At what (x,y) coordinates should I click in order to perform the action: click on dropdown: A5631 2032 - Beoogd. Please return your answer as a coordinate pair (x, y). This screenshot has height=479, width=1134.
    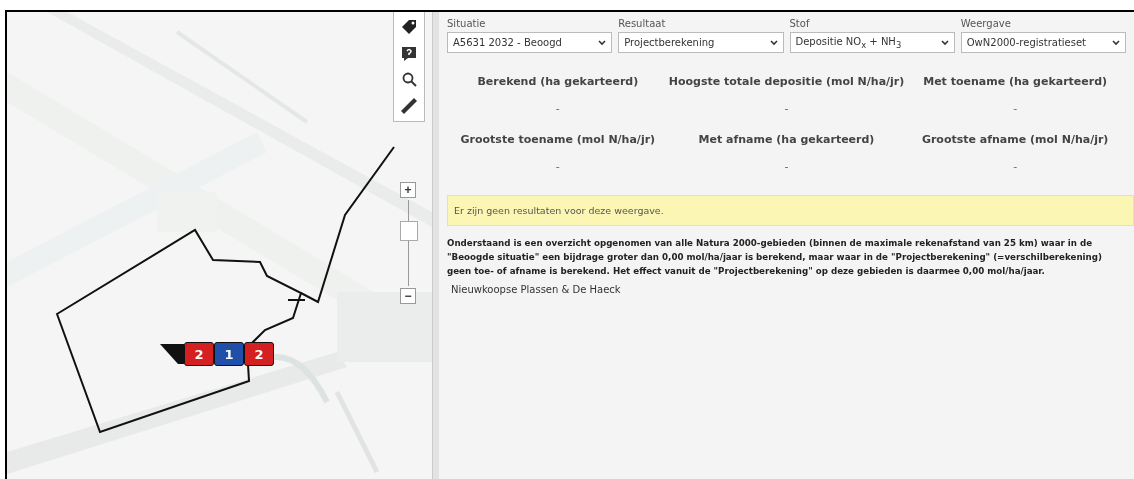
    Looking at the image, I should click on (530, 42).